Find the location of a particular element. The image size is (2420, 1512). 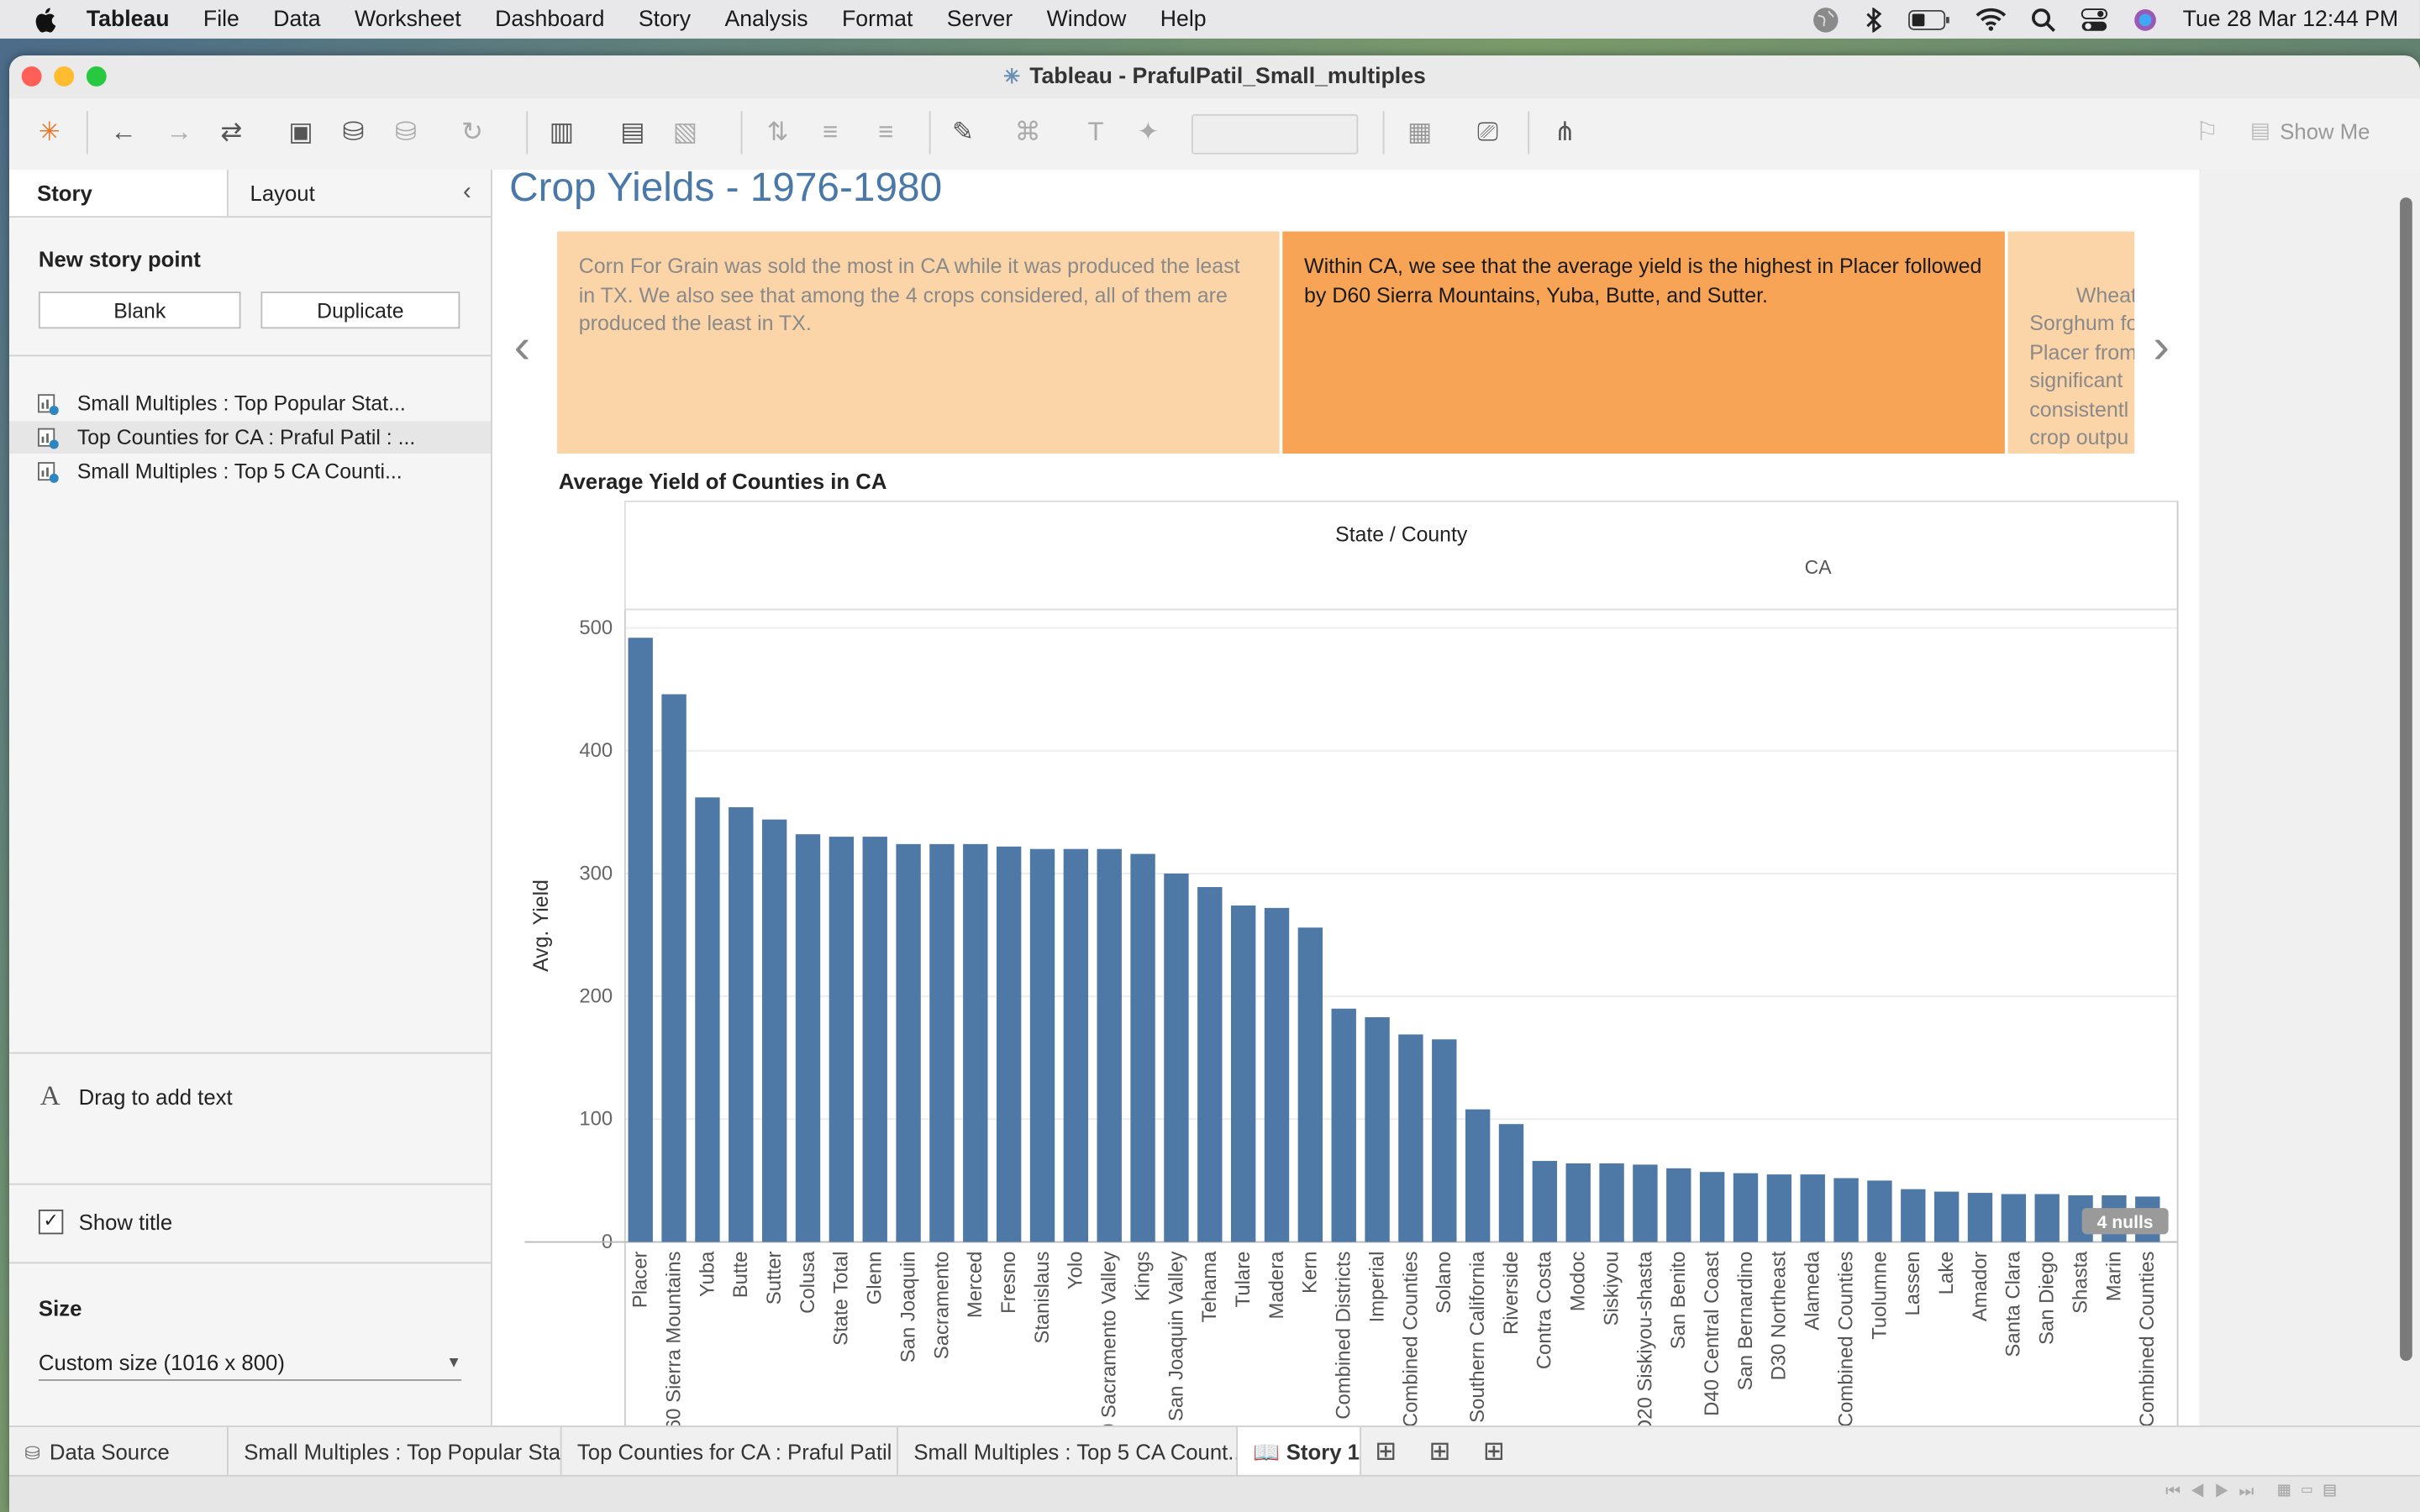

replay-icon: ⇄ is located at coordinates (232, 132).